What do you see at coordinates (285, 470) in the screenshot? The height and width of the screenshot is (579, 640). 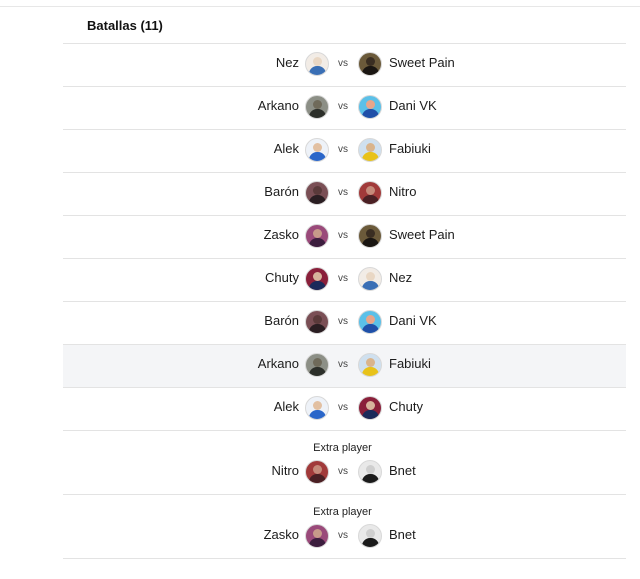 I see `player-left-name: Nitro` at bounding box center [285, 470].